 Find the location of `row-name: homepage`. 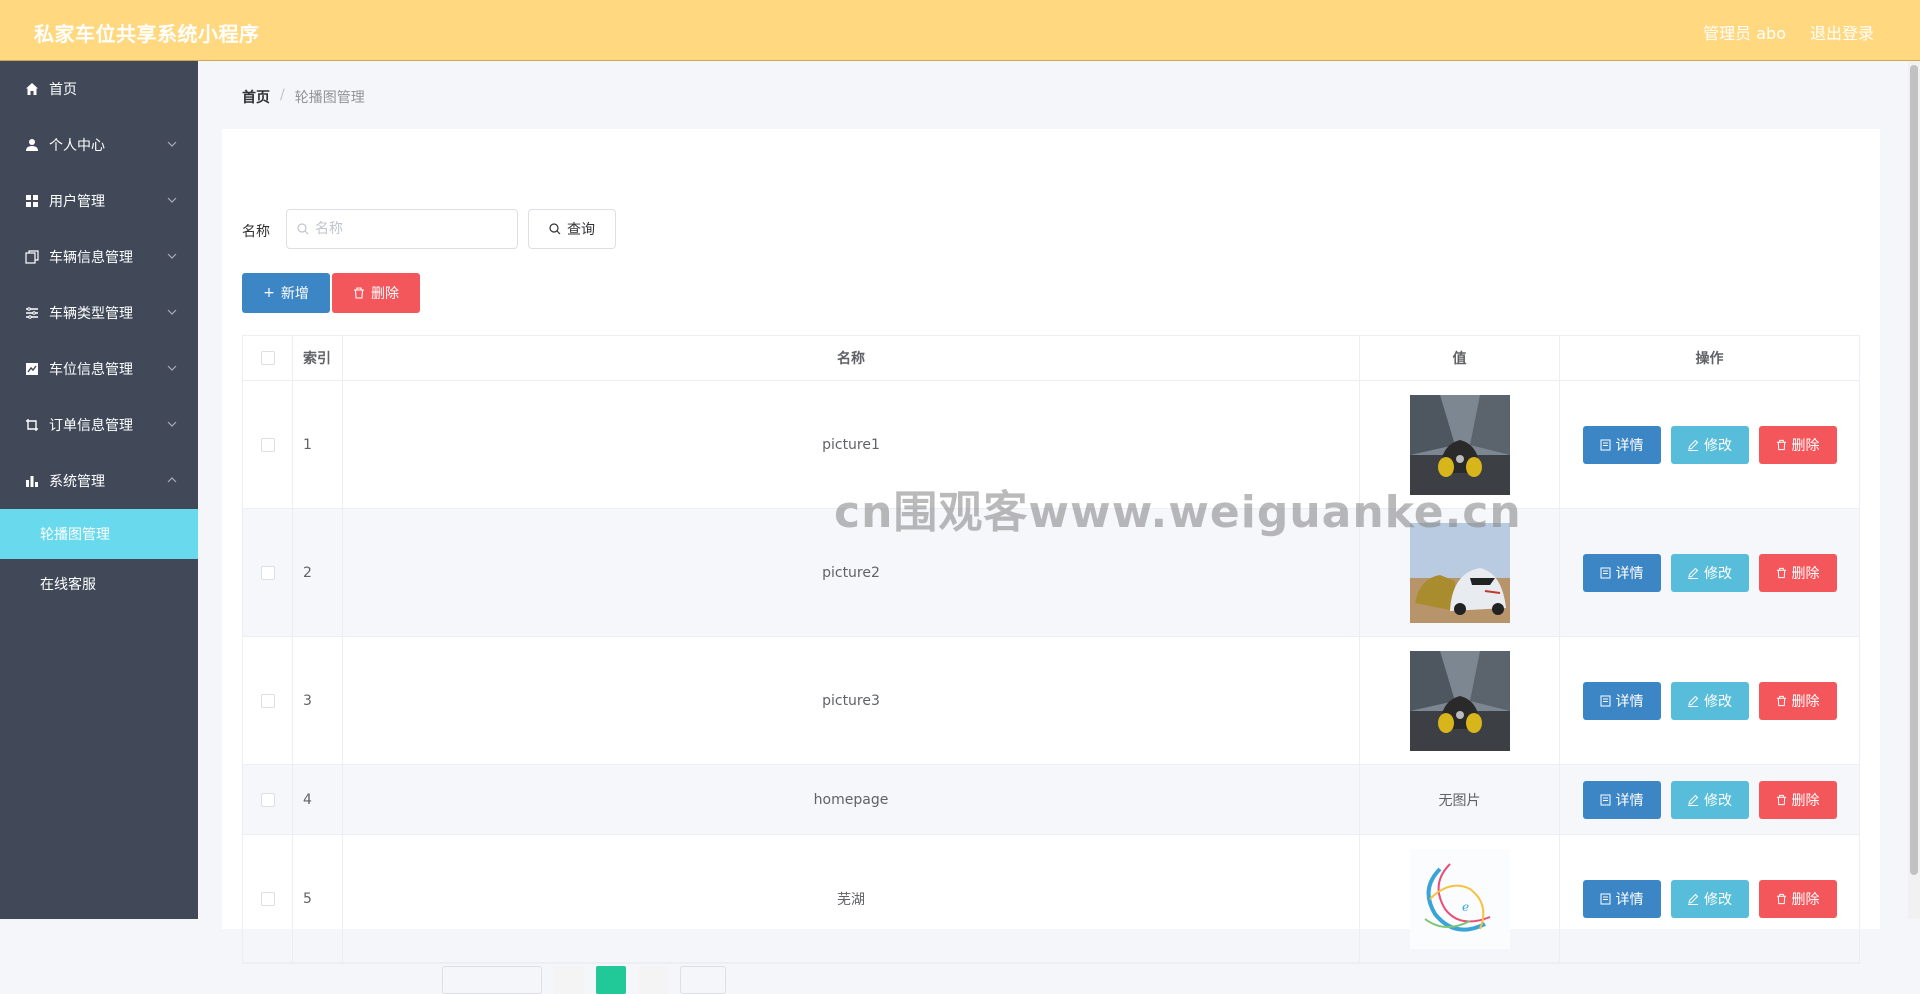

row-name: homepage is located at coordinates (851, 799).